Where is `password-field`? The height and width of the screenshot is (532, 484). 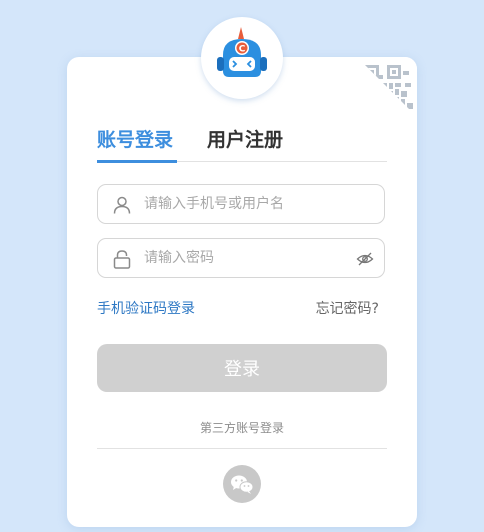 password-field is located at coordinates (241, 258).